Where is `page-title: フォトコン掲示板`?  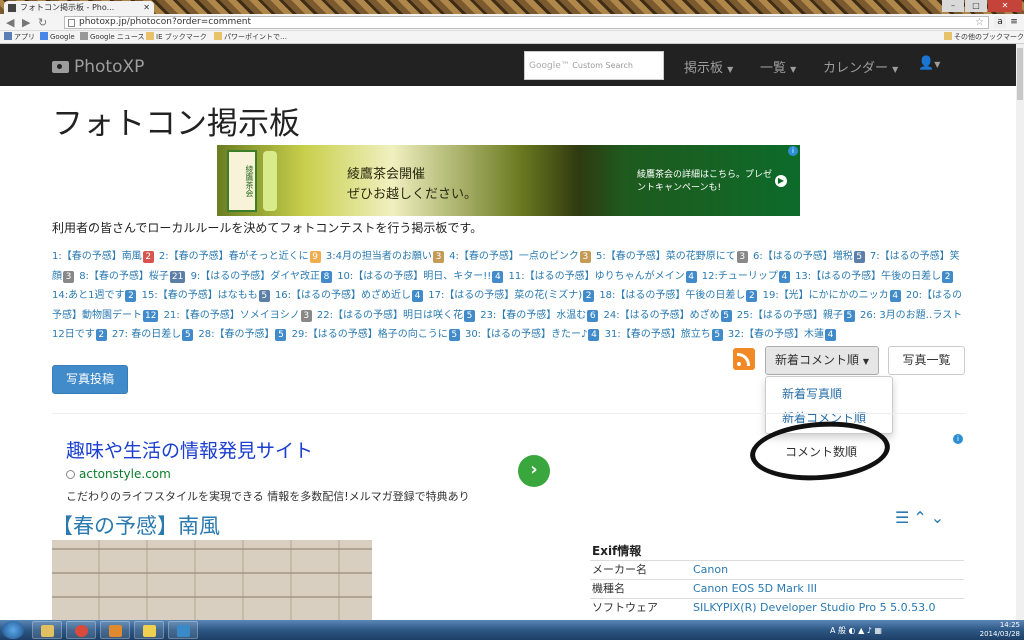 page-title: フォトコン掲示板 is located at coordinates (176, 124).